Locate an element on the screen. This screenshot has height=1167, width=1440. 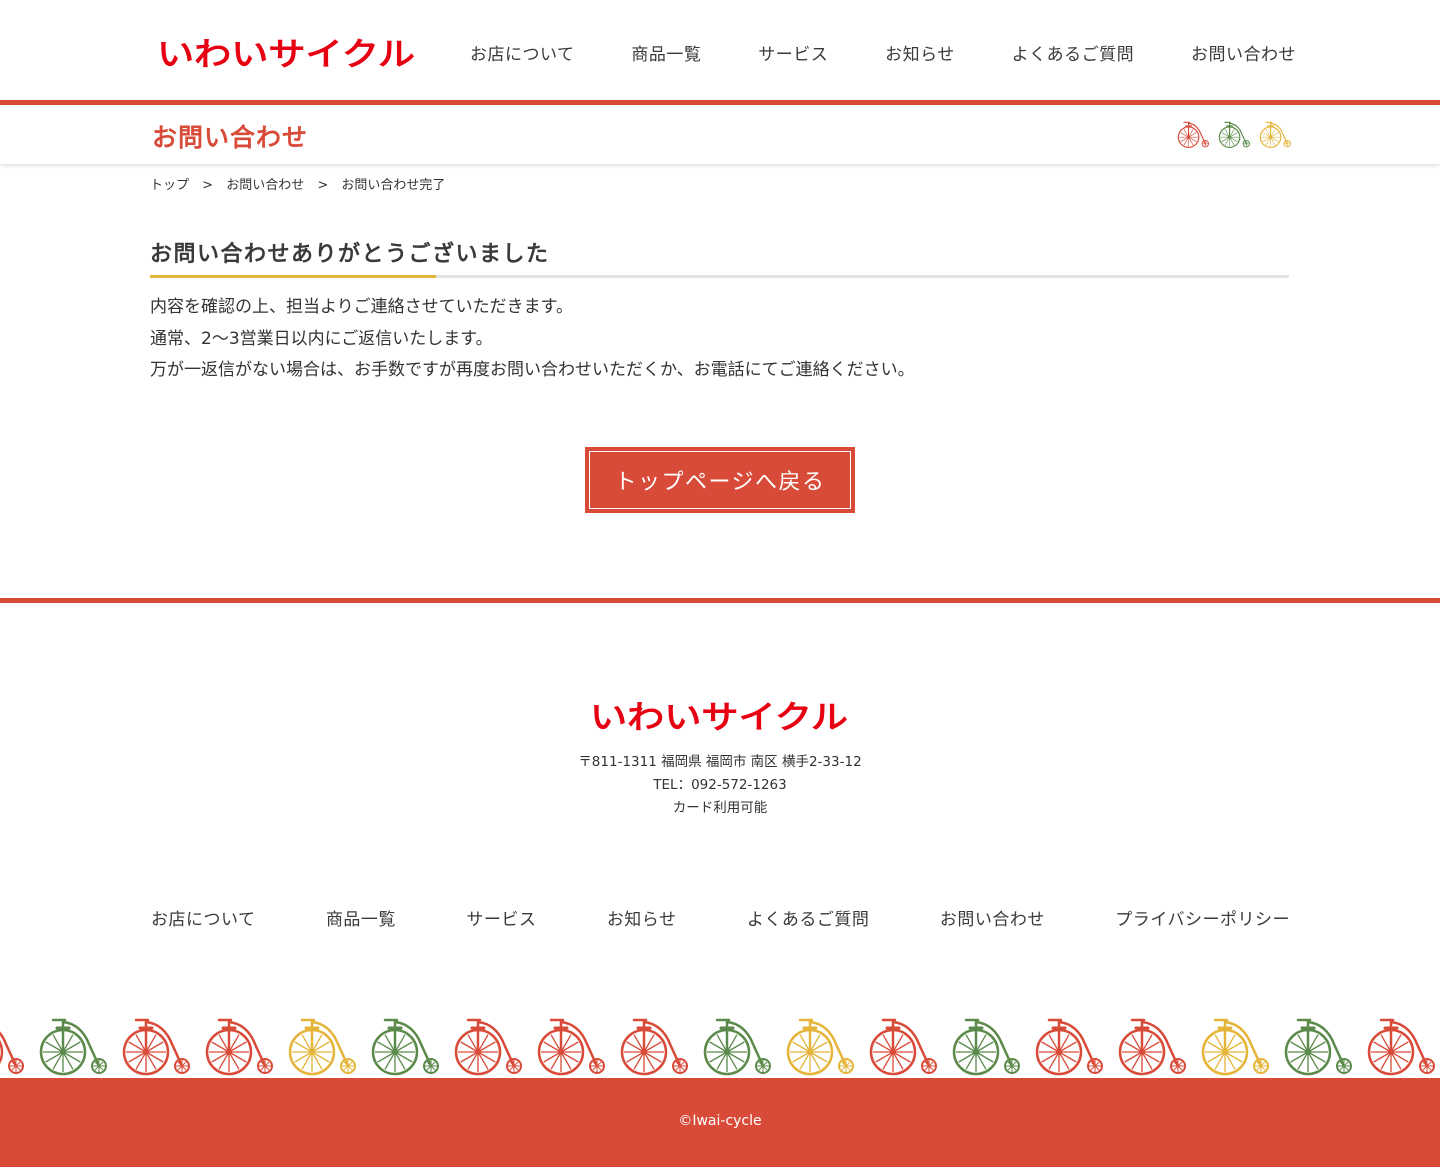
site-logo: いわいサイクル is located at coordinates (287, 52).